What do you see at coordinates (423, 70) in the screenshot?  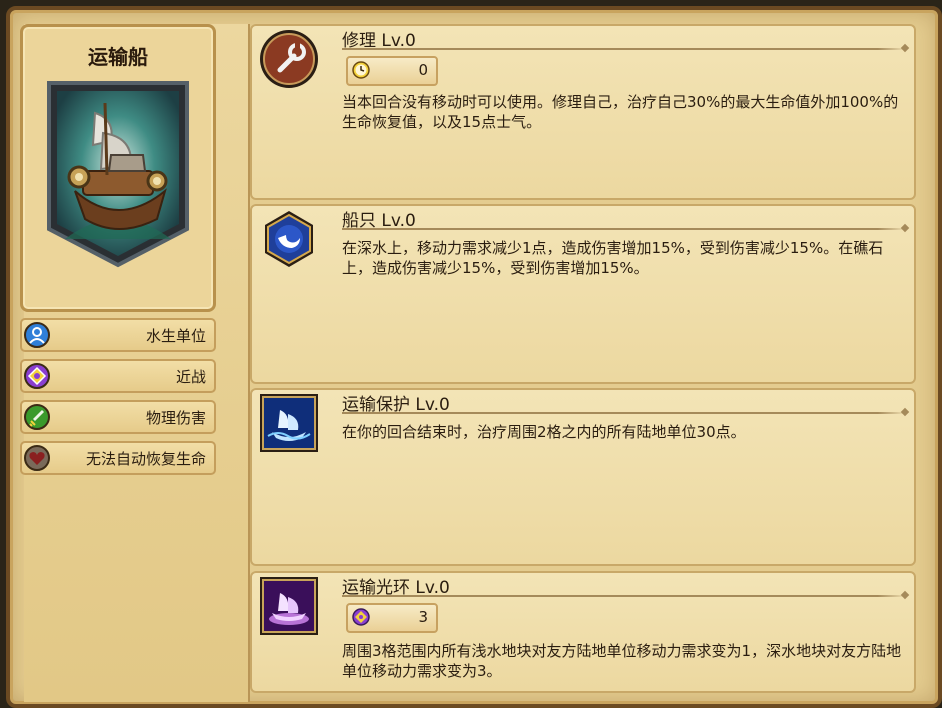 I see `cost-value: 0` at bounding box center [423, 70].